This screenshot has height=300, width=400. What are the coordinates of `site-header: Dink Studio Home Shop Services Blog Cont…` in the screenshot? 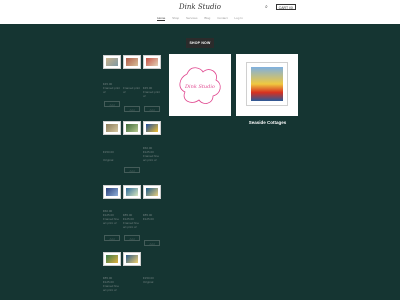 It's located at (200, 12).